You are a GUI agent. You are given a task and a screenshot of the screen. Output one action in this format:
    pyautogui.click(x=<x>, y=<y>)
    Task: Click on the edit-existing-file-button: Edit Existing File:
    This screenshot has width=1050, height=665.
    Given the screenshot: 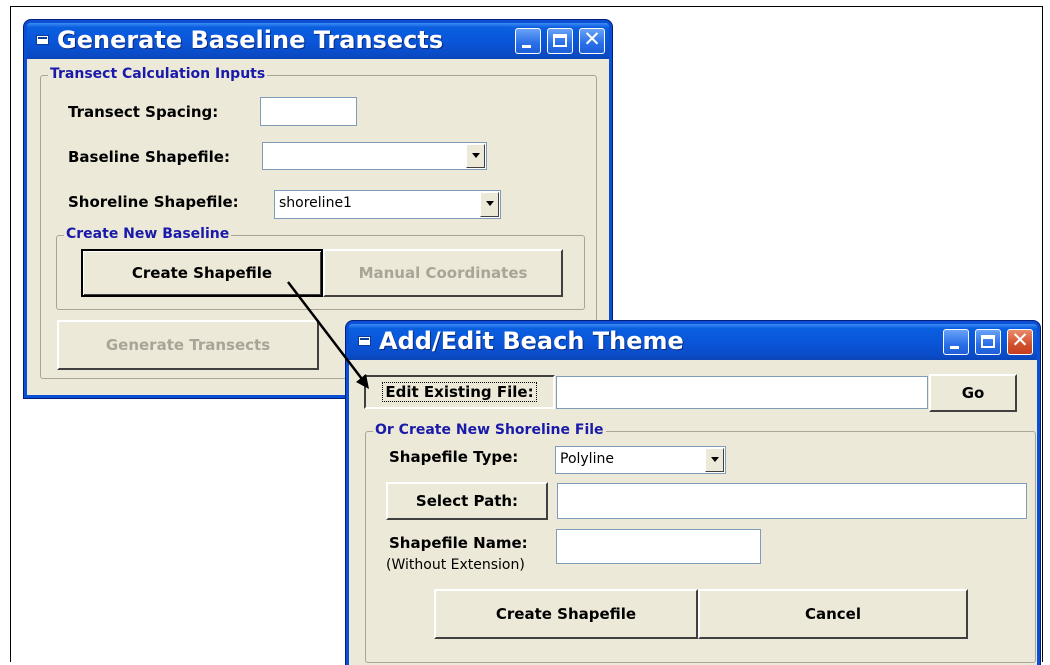 What is the action you would take?
    pyautogui.click(x=459, y=392)
    